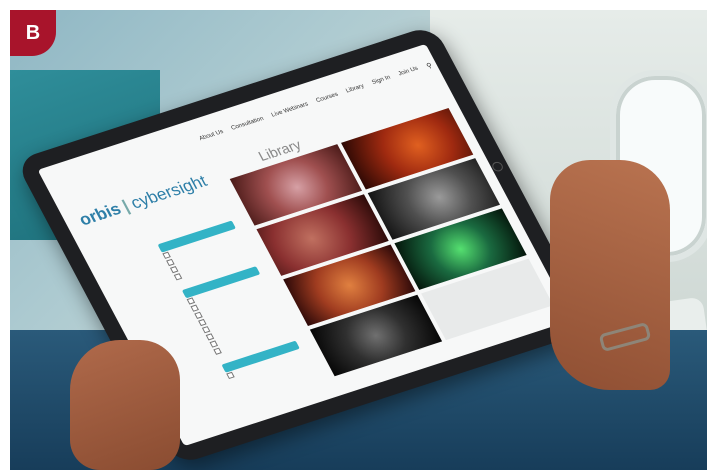 This screenshot has width=715, height=474. I want to click on left-hand, so click(125, 405).